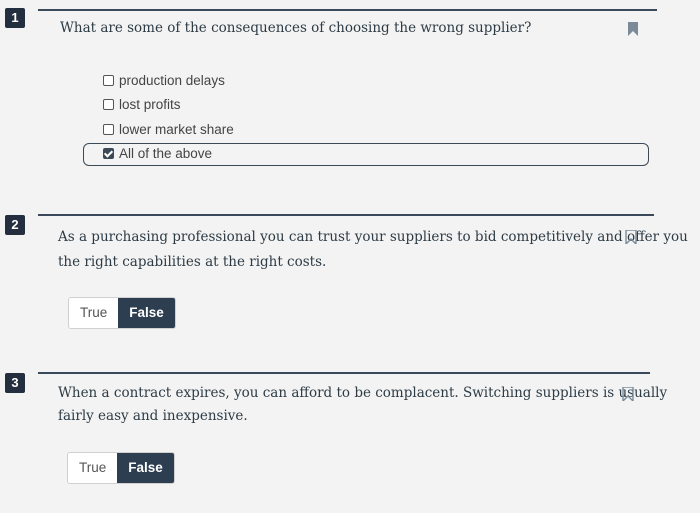  Describe the element at coordinates (176, 129) in the screenshot. I see `option-label: lower market share` at that location.